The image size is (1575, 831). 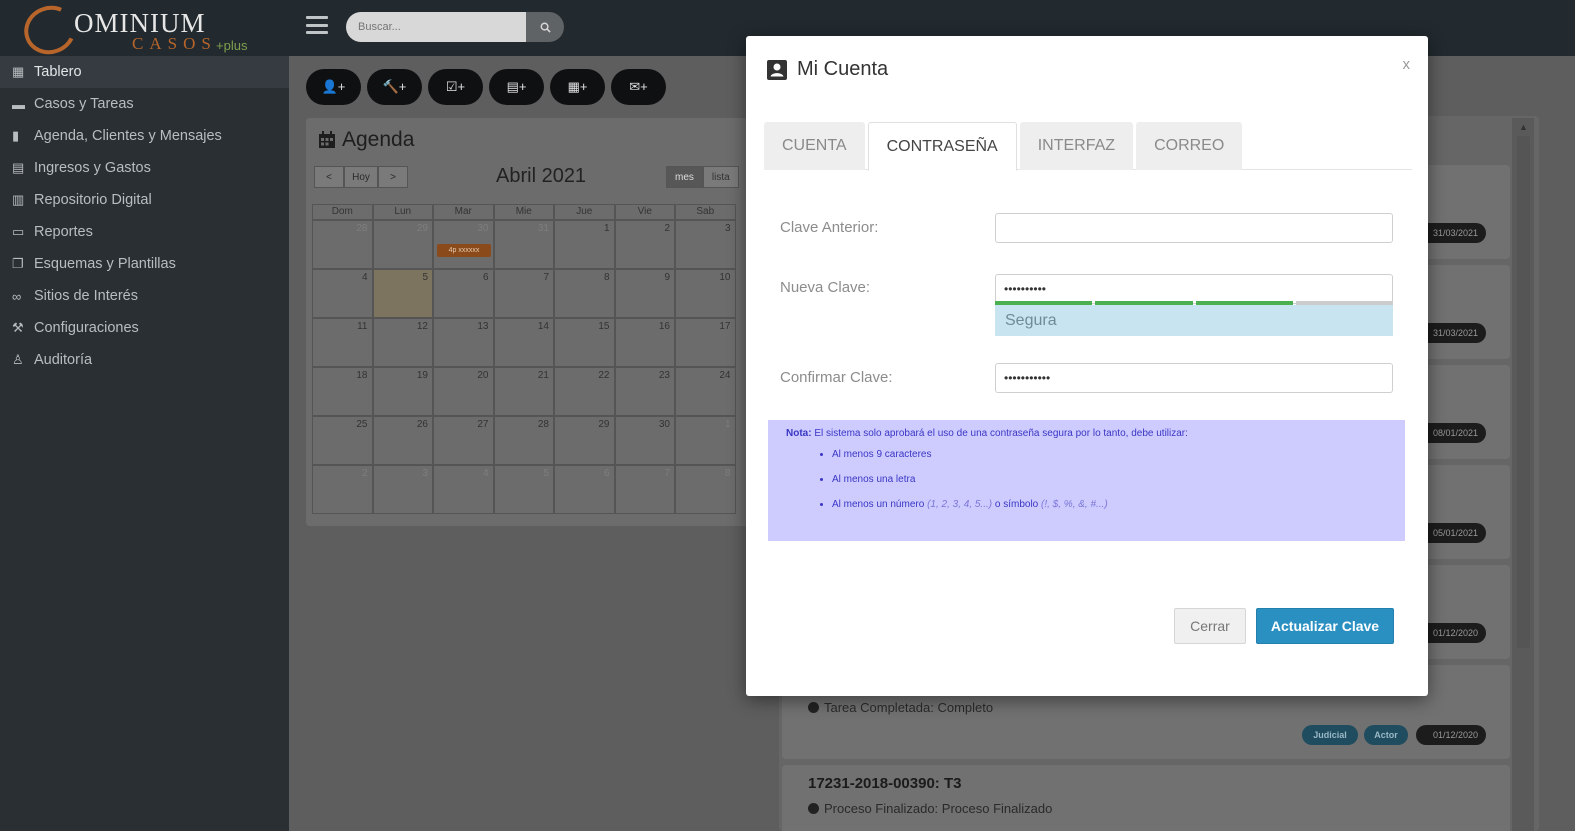 I want to click on calendar-view-list: lista, so click(x=720, y=177).